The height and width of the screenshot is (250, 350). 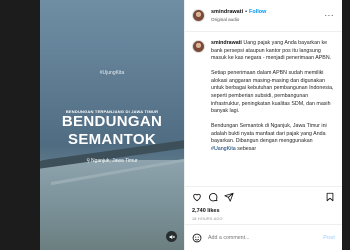 I want to click on share-icon, so click(x=229, y=197).